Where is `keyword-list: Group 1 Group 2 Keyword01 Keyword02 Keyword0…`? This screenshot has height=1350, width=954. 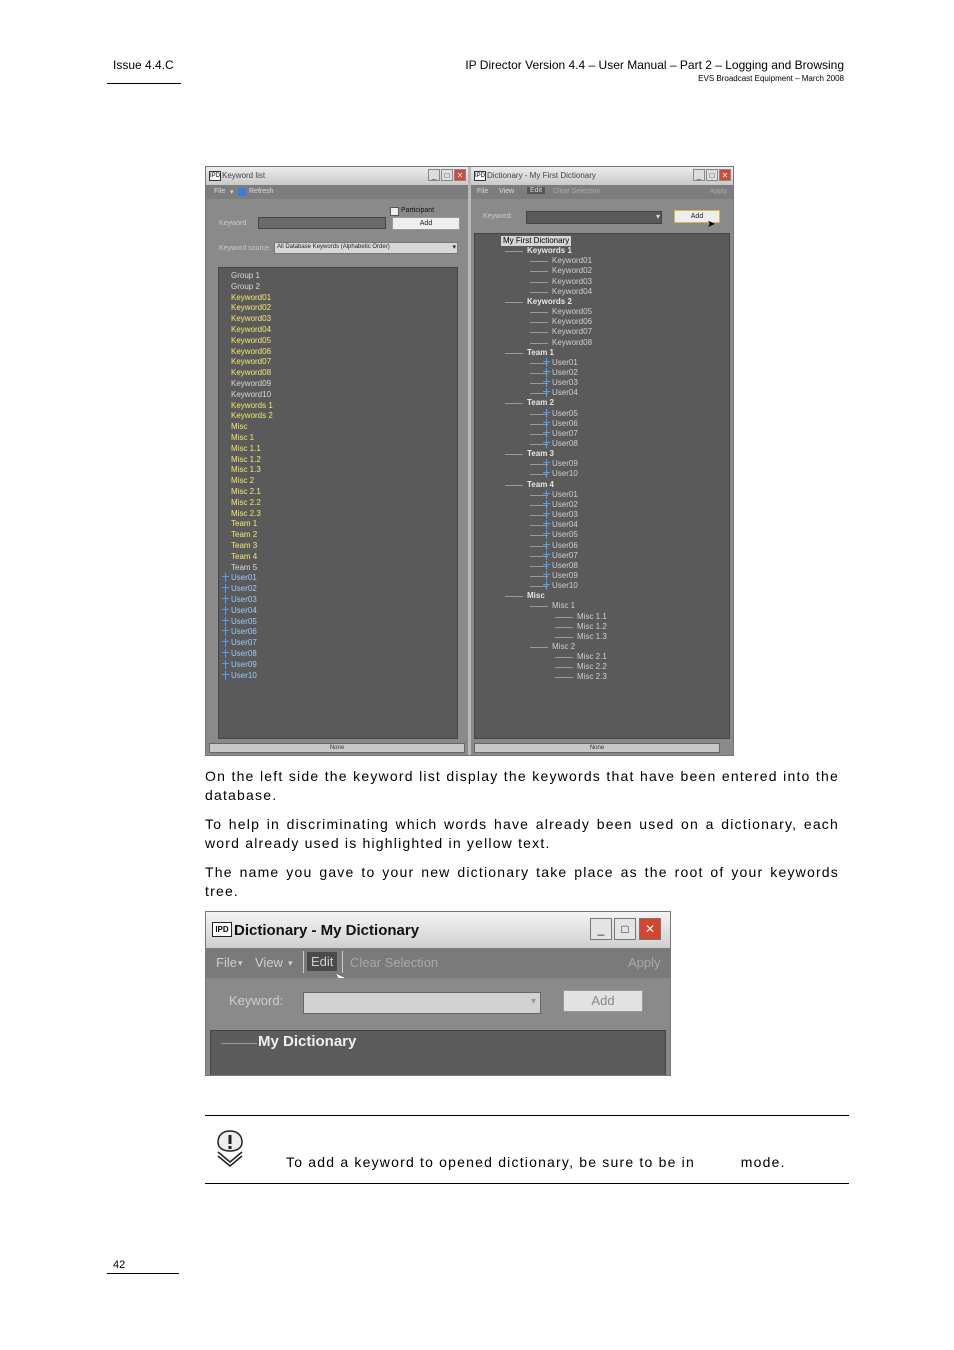
keyword-list: Group 1 Group 2 Keyword01 Keyword02 Keyword0… is located at coordinates (338, 503).